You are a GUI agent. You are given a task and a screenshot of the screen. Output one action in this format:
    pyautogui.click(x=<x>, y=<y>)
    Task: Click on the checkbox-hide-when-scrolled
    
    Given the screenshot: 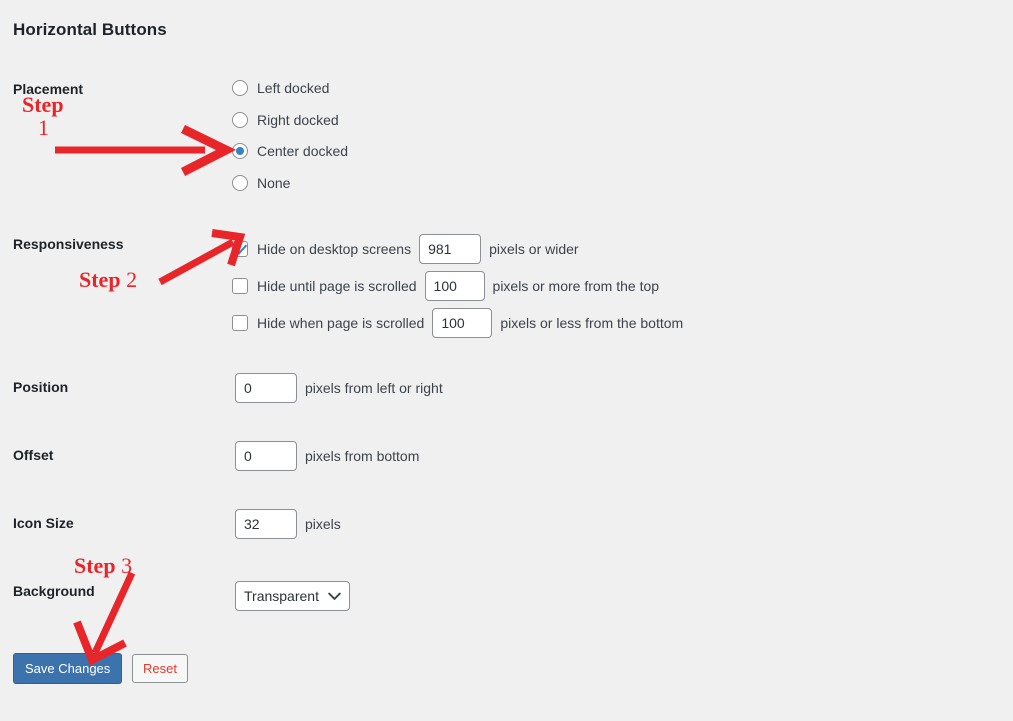 What is the action you would take?
    pyautogui.click(x=240, y=323)
    